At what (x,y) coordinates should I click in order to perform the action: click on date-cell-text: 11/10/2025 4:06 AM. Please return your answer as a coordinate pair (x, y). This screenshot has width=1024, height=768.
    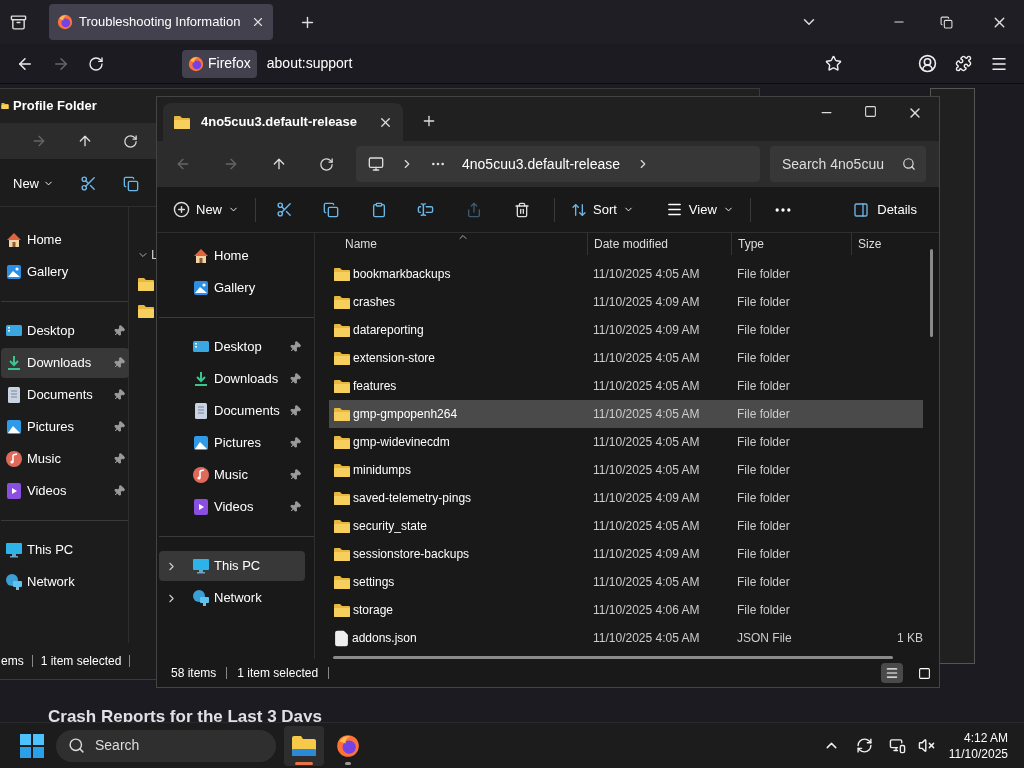
    Looking at the image, I should click on (646, 611).